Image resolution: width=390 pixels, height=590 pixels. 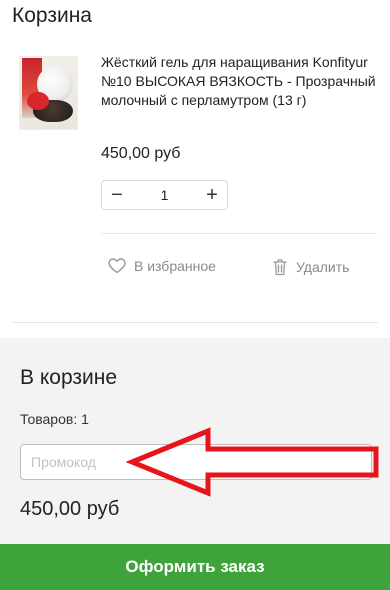 I want to click on summary-title: В корзине, so click(x=69, y=377).